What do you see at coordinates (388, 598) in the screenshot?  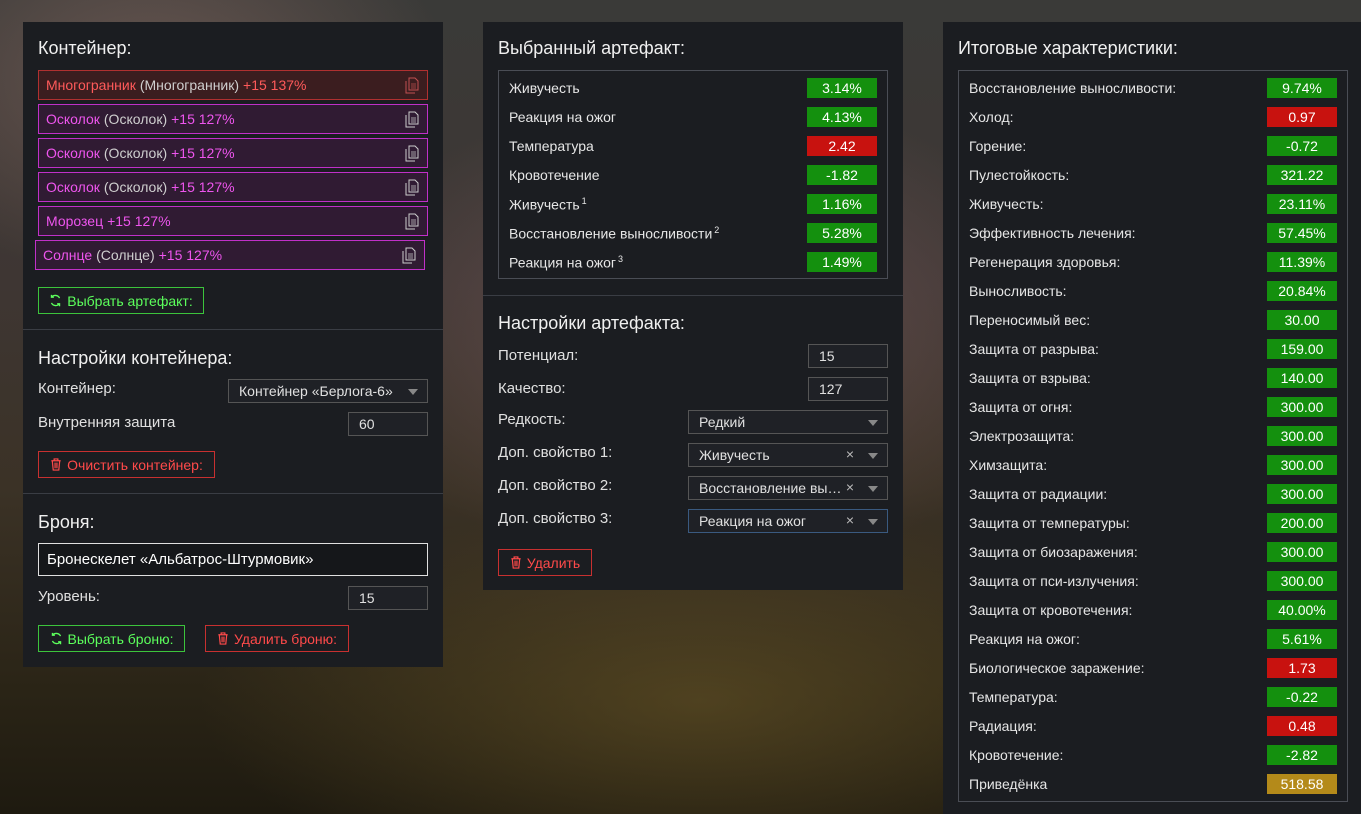 I see `armor-level-input: 15` at bounding box center [388, 598].